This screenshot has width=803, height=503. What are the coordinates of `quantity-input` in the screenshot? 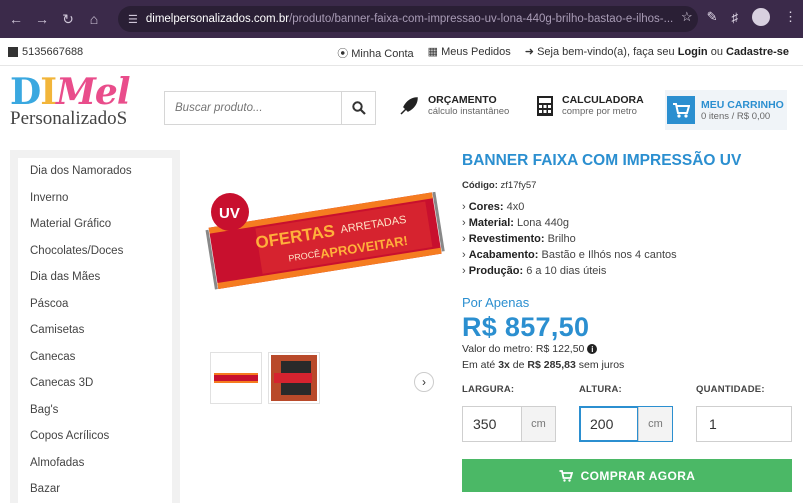 It's located at (744, 424).